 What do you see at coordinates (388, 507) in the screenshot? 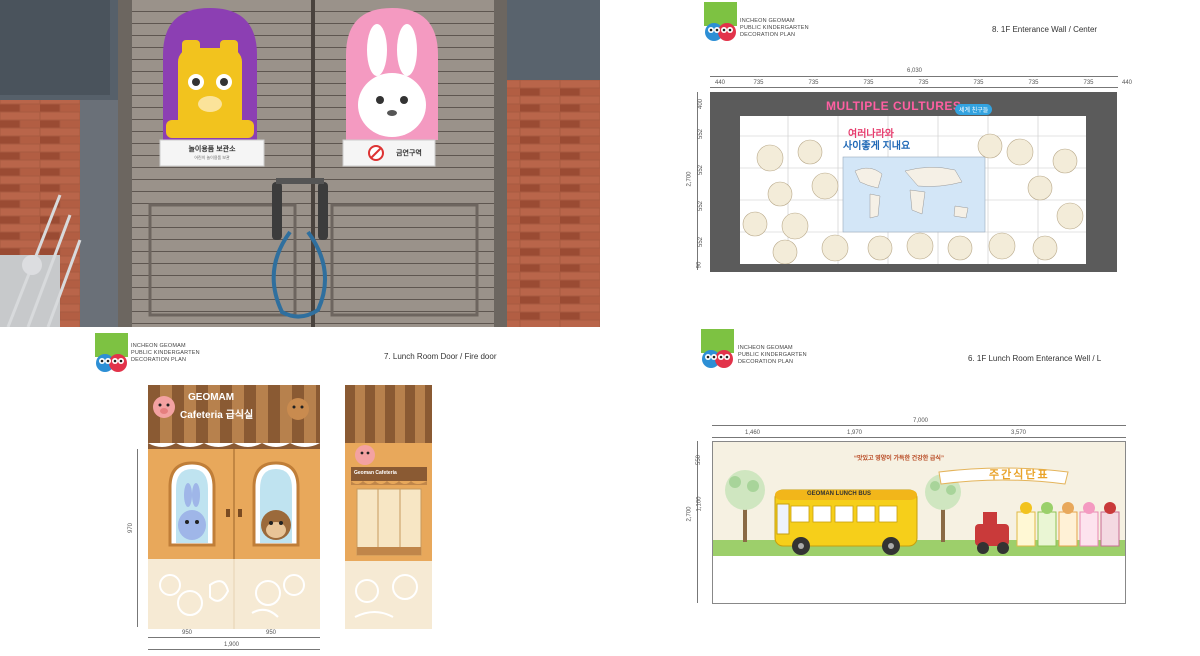
I see `fire-door` at bounding box center [388, 507].